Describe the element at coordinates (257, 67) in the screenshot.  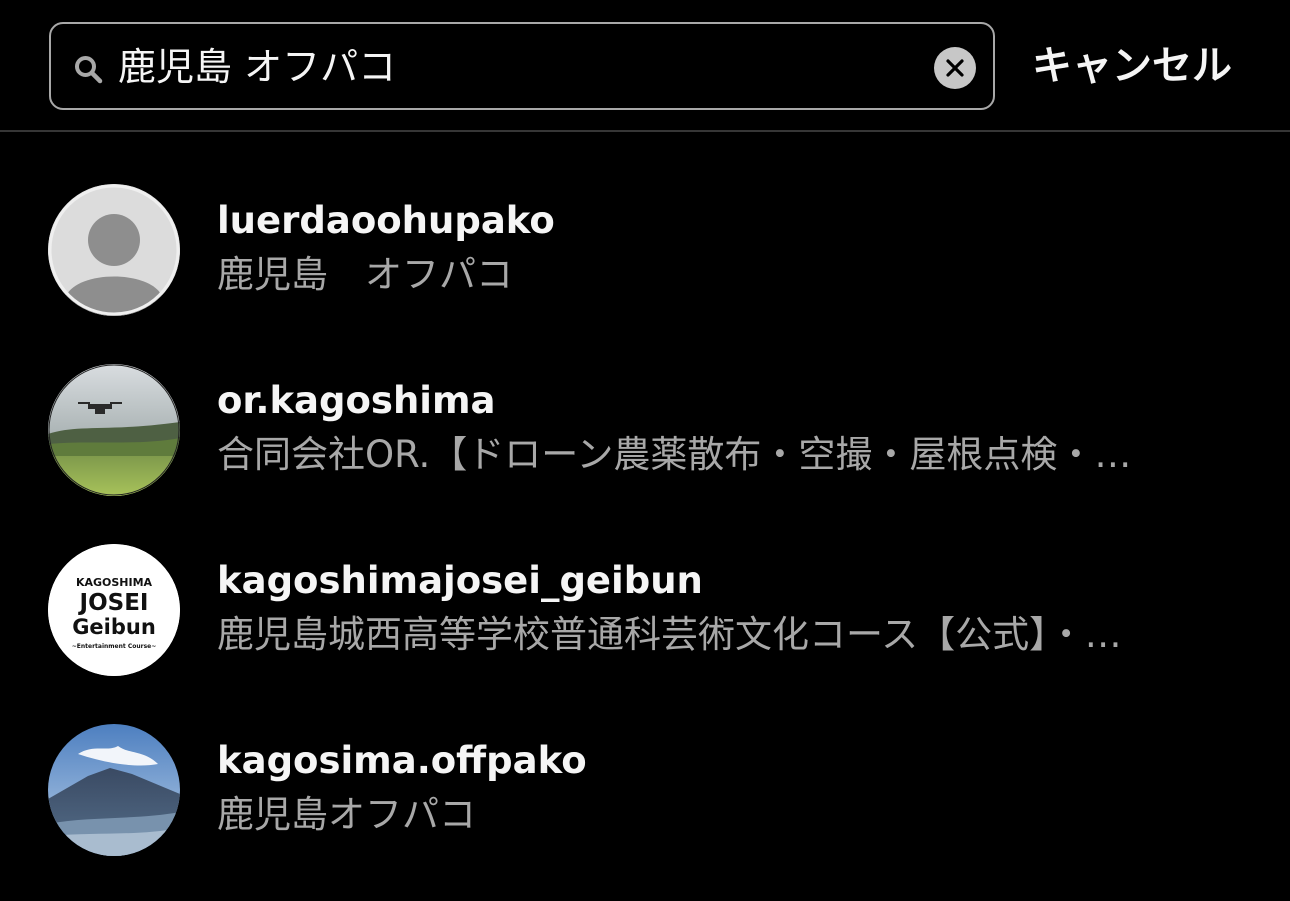
I see `search-query-text: 鹿児島 オフパコ` at that location.